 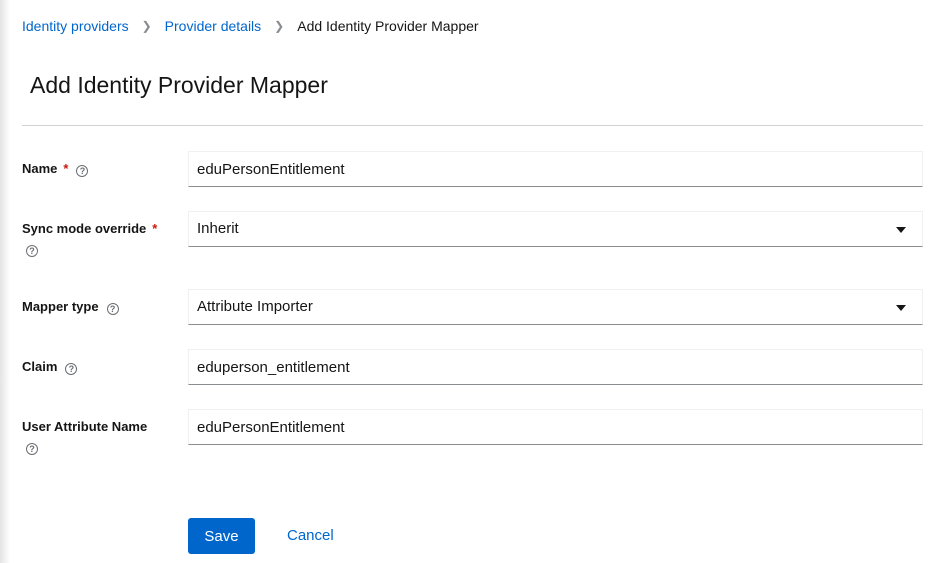 I want to click on mapper-type-select: Attribute Importer, so click(x=555, y=307).